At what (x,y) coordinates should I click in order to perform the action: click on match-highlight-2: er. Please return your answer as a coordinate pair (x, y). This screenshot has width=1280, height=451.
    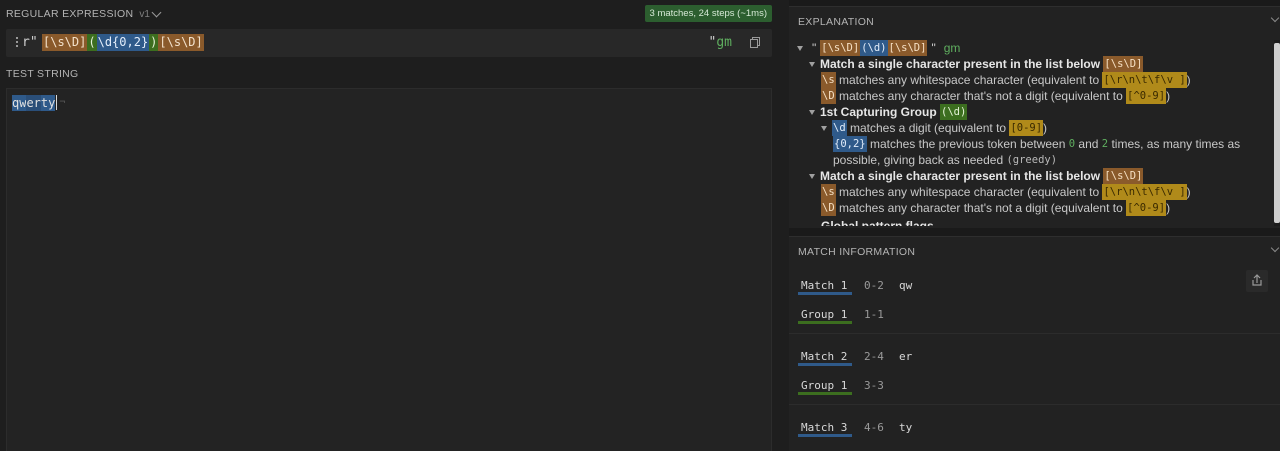
    Looking at the image, I should click on (33, 103).